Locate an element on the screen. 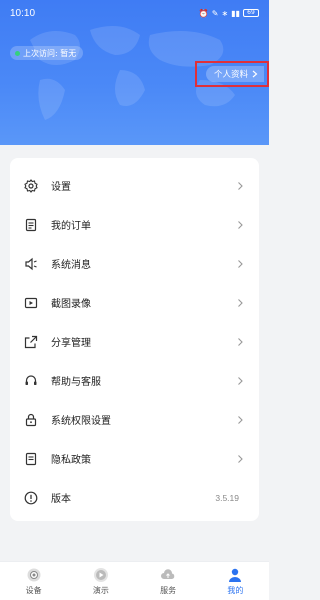 The height and width of the screenshot is (600, 320). menu-item-label: 截图录像 is located at coordinates (71, 304).